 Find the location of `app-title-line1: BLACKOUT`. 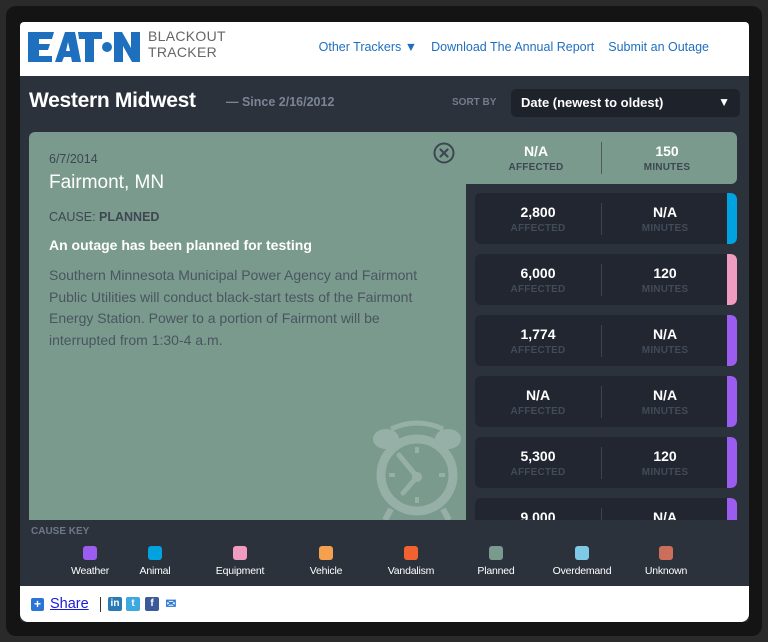

app-title-line1: BLACKOUT is located at coordinates (187, 36).